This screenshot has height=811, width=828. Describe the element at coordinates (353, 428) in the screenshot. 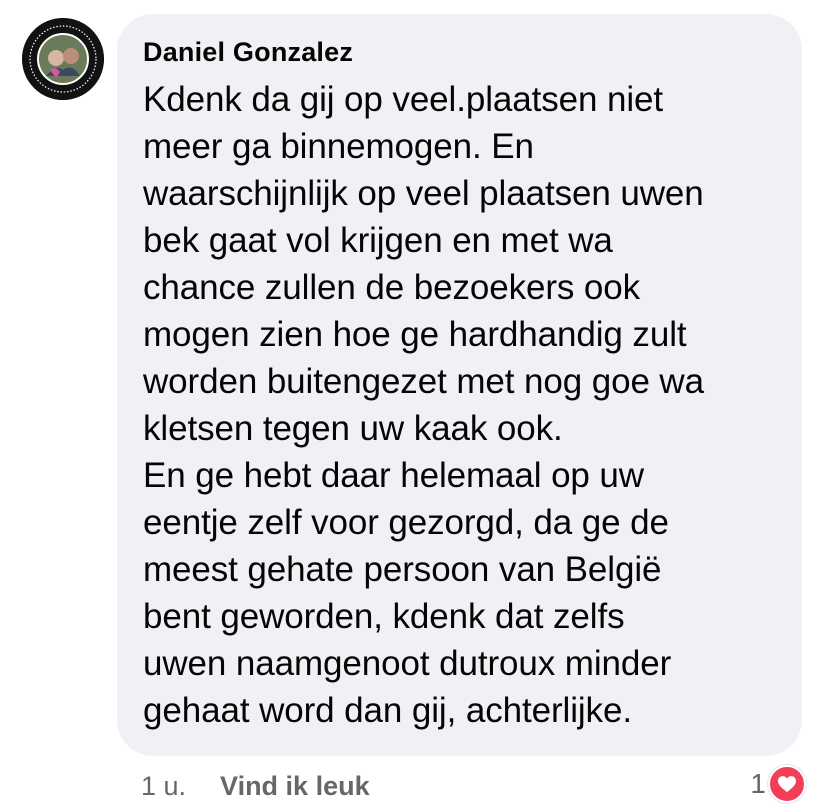

I see `comment-line: kletsen tegen uw kaak ook.` at that location.